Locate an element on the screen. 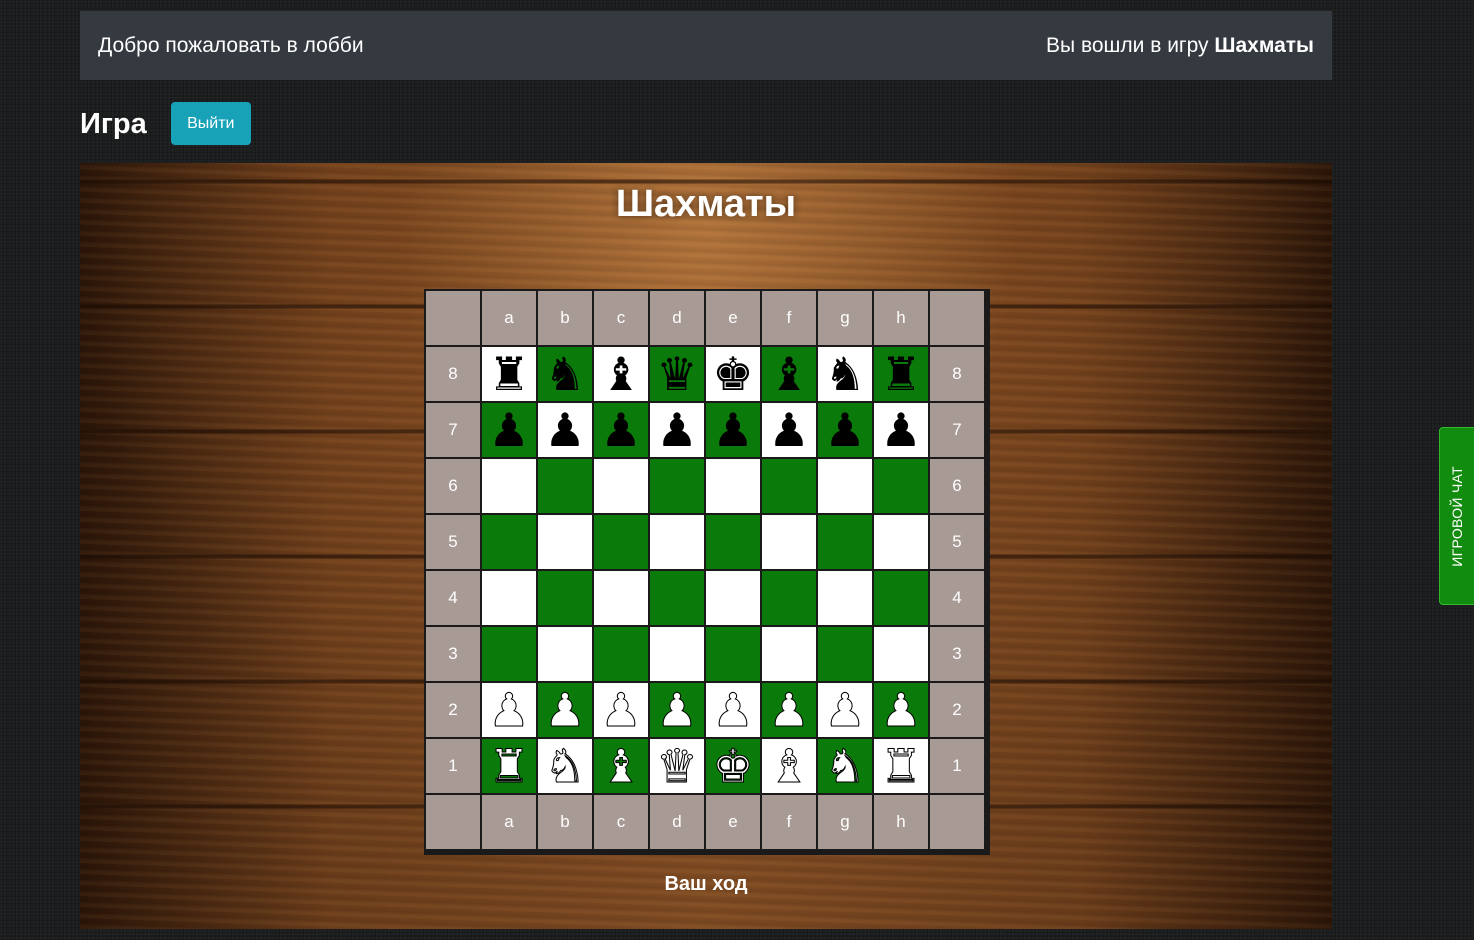 Image resolution: width=1474 pixels, height=940 pixels. square-e6 is located at coordinates (733, 486).